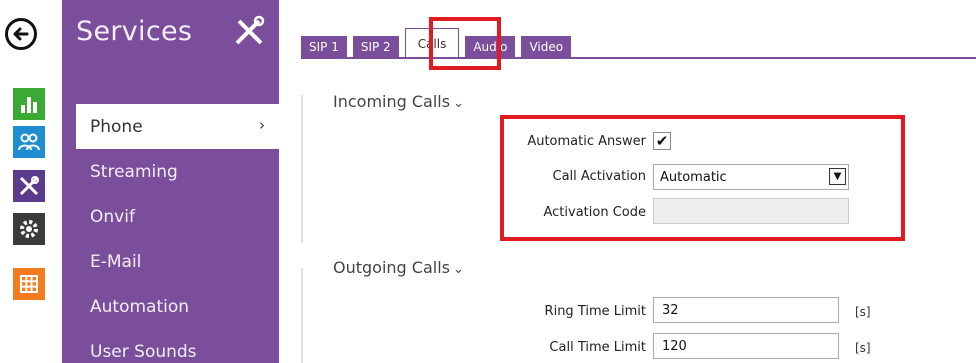  Describe the element at coordinates (638, 58) in the screenshot. I see `tab-underline` at that location.